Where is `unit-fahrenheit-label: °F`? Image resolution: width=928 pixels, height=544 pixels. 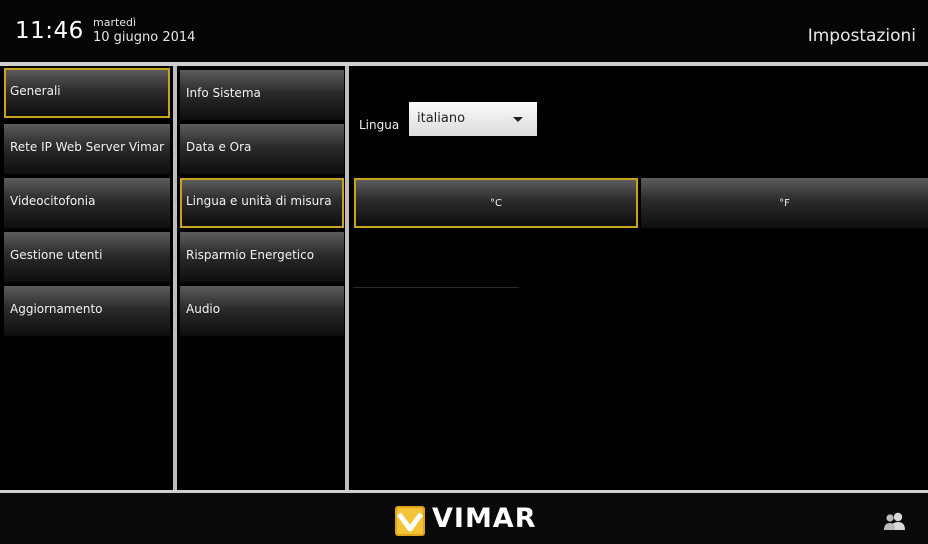 unit-fahrenheit-label: °F is located at coordinates (784, 203).